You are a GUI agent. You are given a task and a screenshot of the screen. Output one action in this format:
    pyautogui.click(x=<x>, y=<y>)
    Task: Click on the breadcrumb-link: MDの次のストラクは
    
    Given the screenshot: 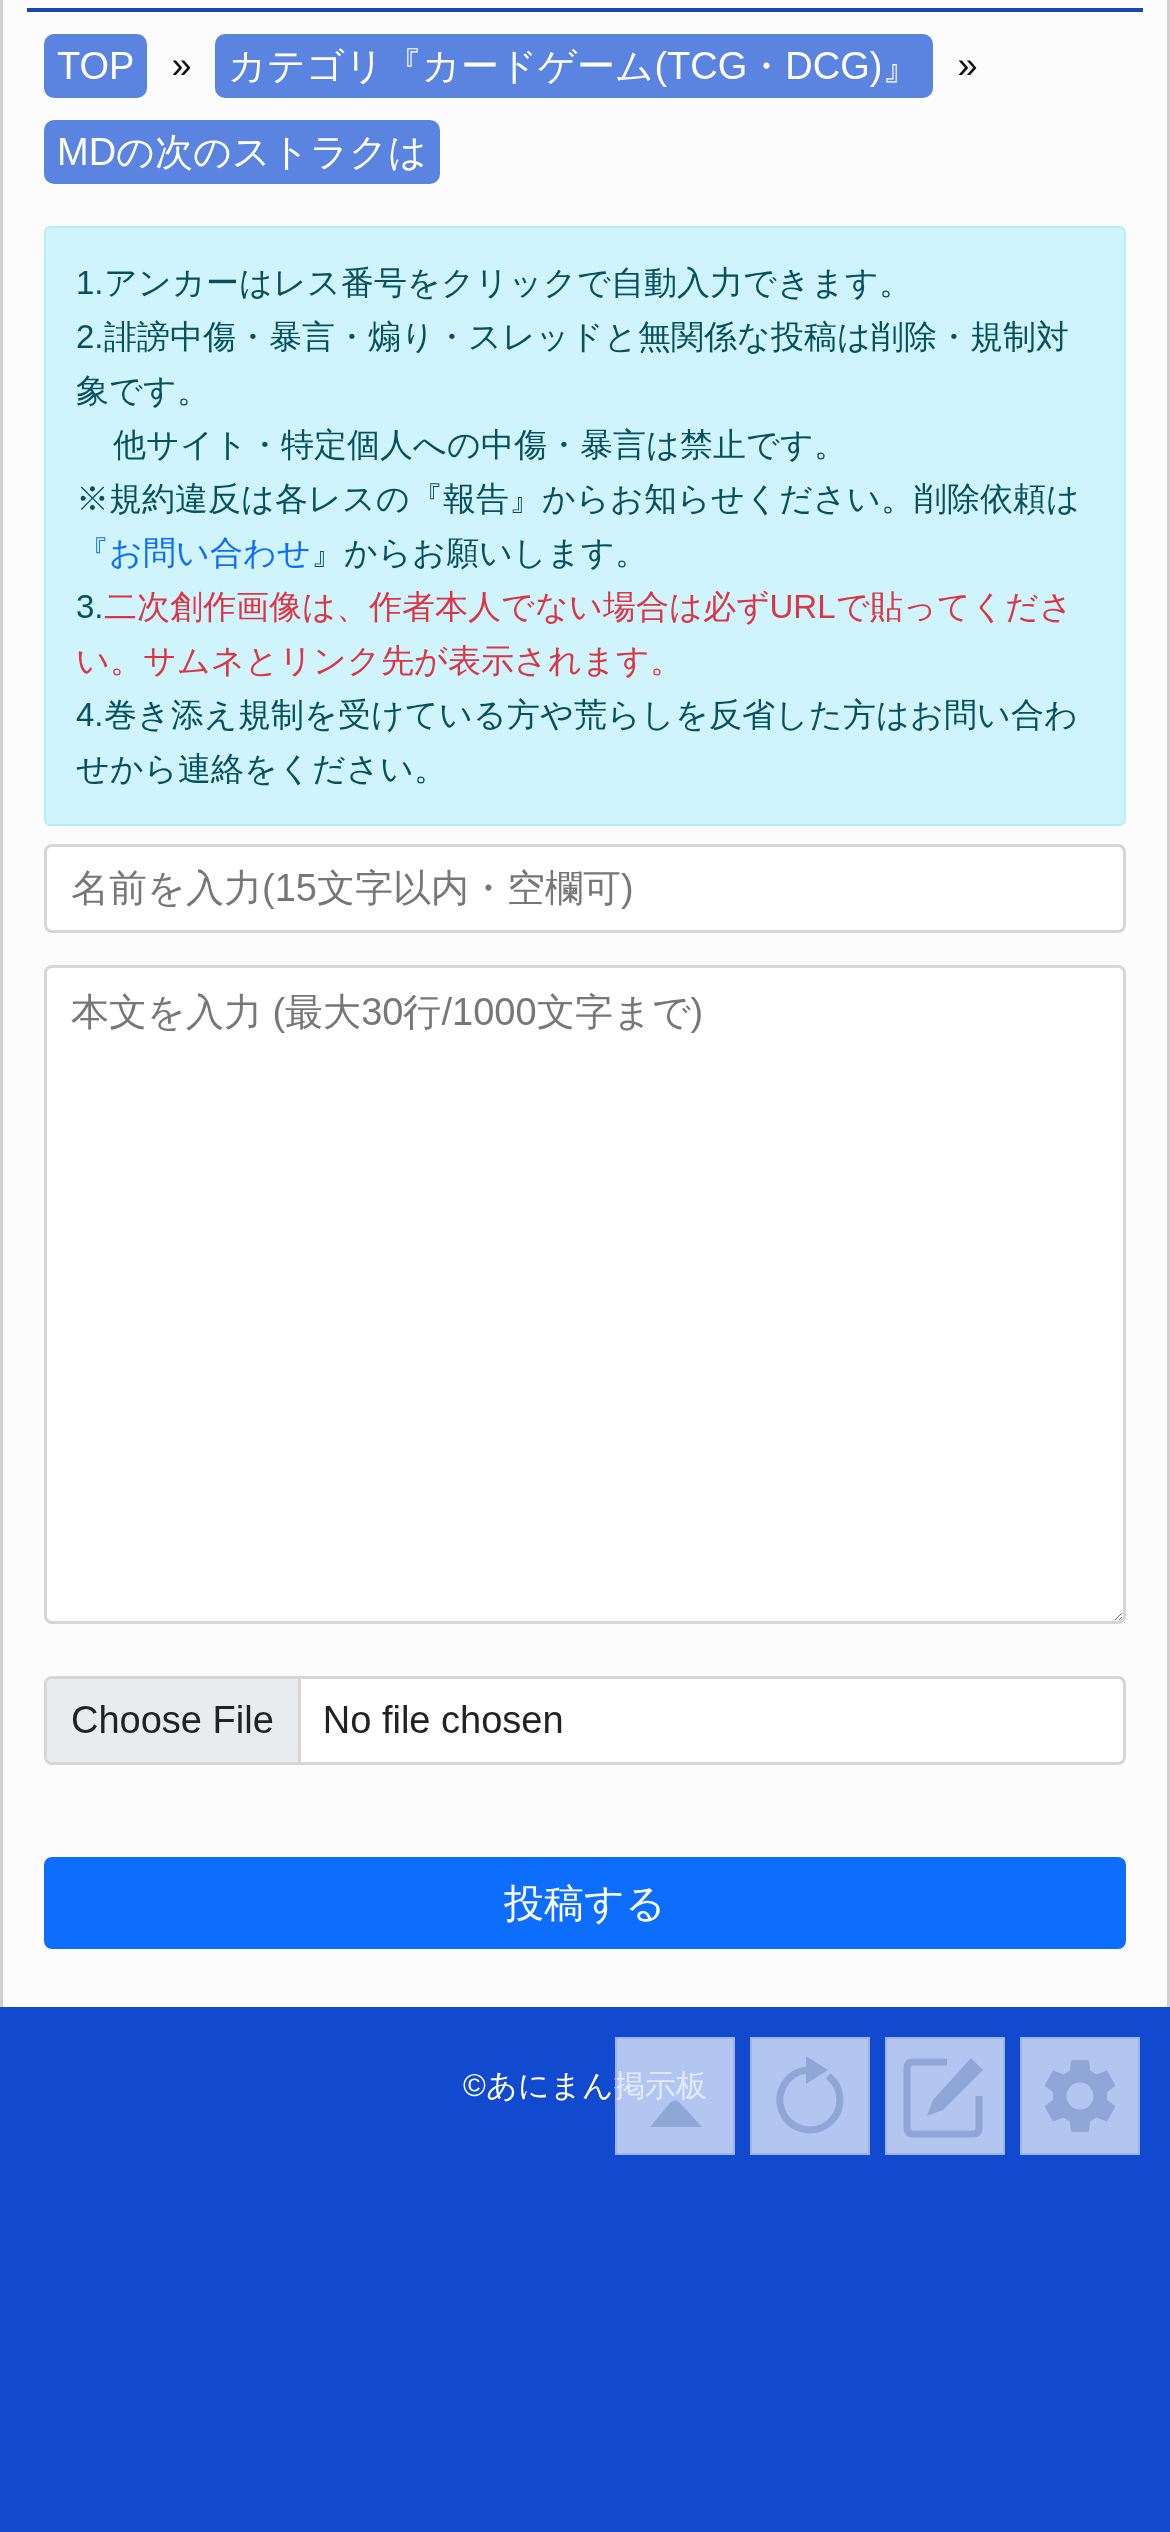 What is the action you would take?
    pyautogui.click(x=242, y=152)
    